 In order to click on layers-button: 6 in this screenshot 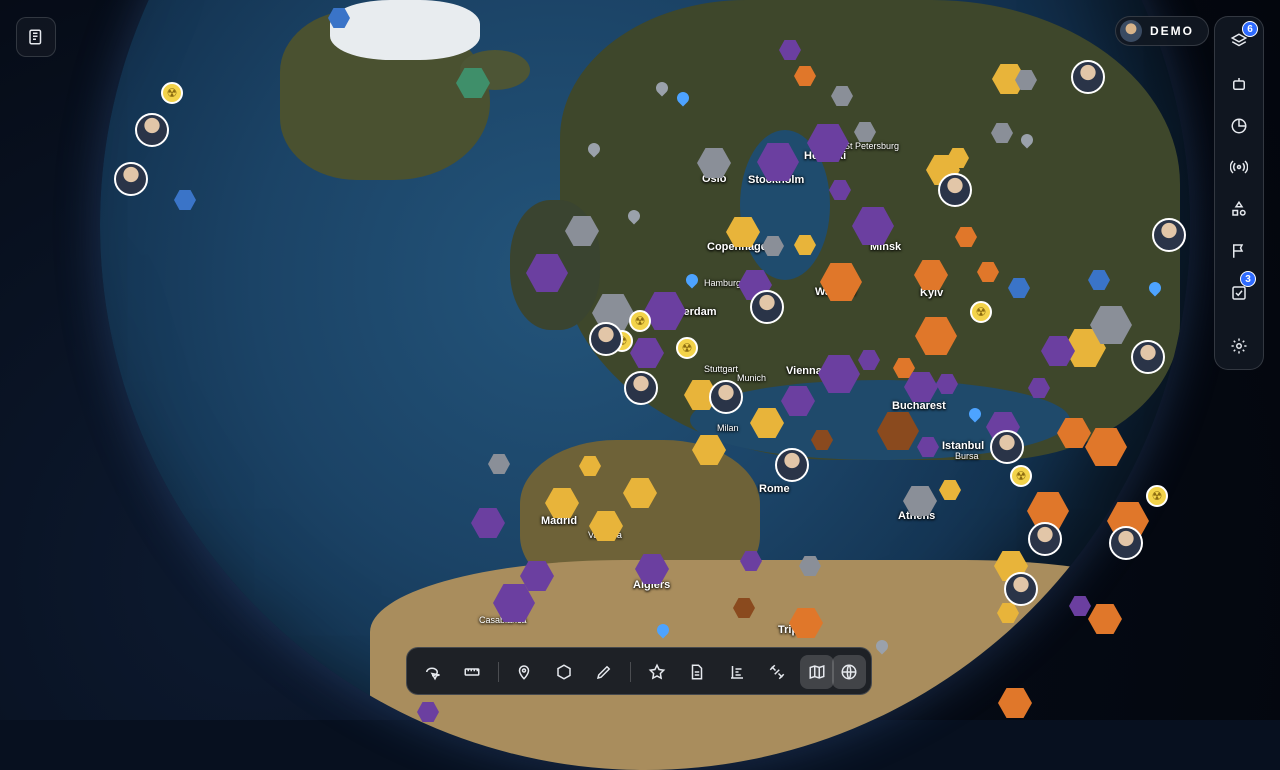, I will do `click(1239, 39)`.